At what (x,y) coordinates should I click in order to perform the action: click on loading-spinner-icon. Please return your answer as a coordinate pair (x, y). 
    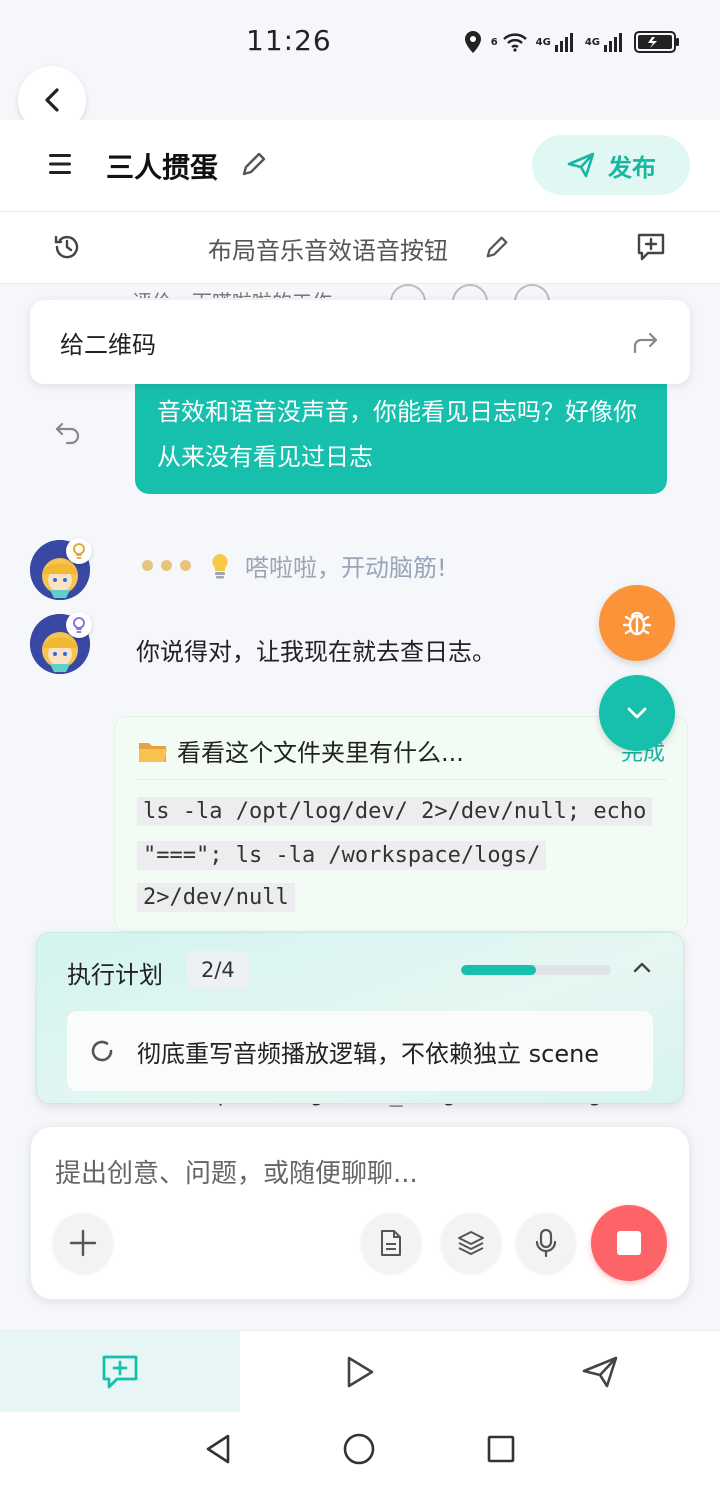
    Looking at the image, I should click on (102, 1051).